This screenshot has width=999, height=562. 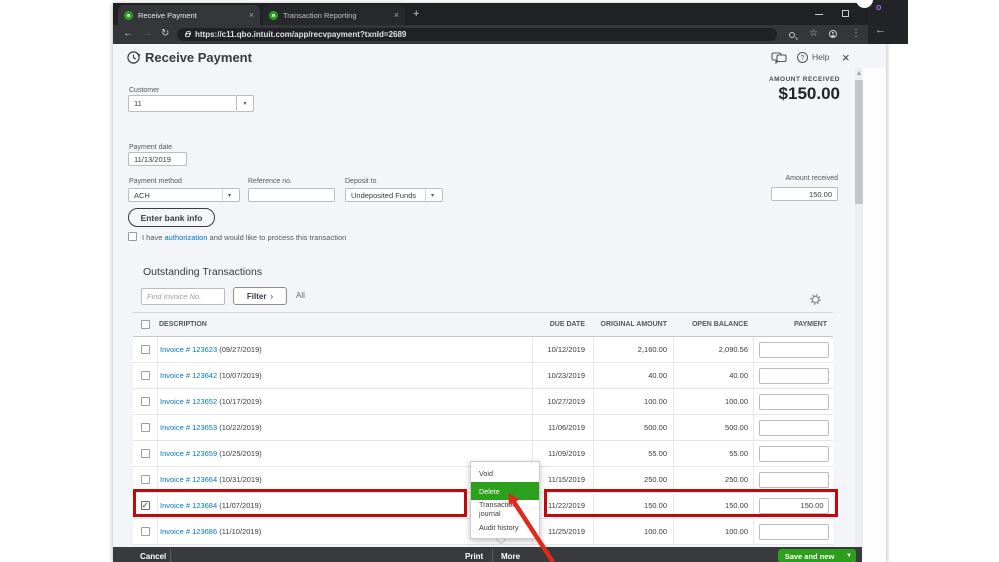 What do you see at coordinates (432, 195) in the screenshot?
I see `deposit-to-dropdown-icon: ▾` at bounding box center [432, 195].